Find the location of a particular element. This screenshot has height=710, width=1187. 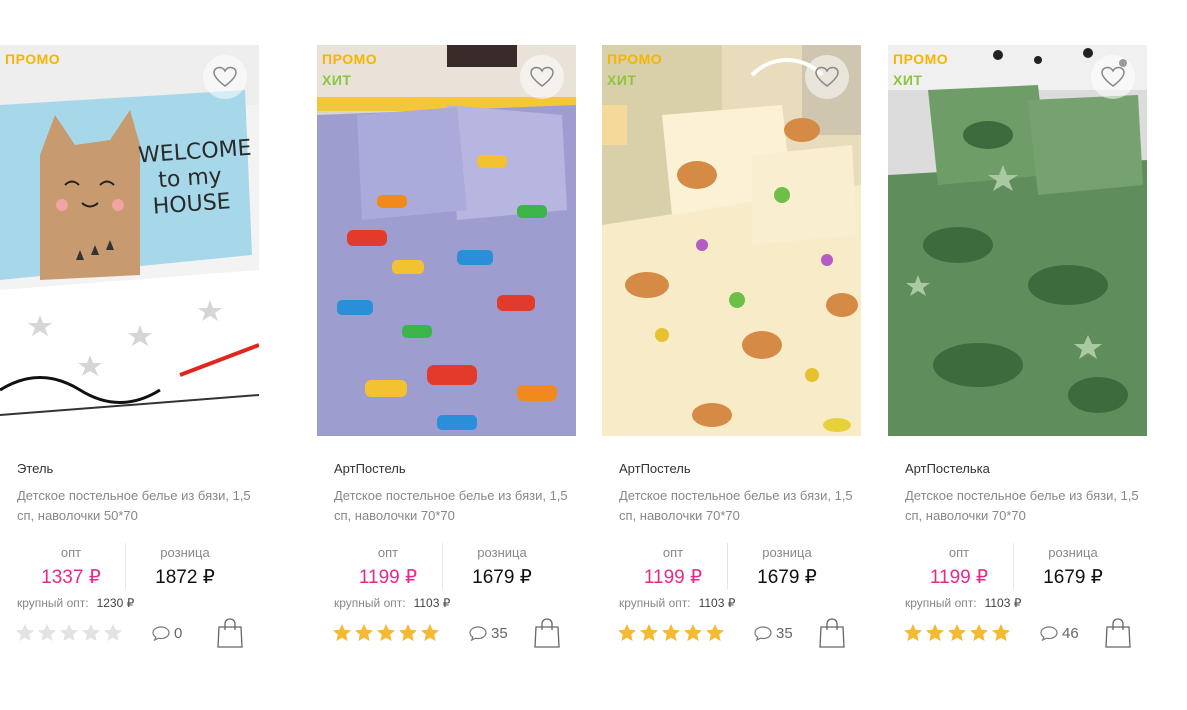

comments-link: 0 is located at coordinates (167, 633).